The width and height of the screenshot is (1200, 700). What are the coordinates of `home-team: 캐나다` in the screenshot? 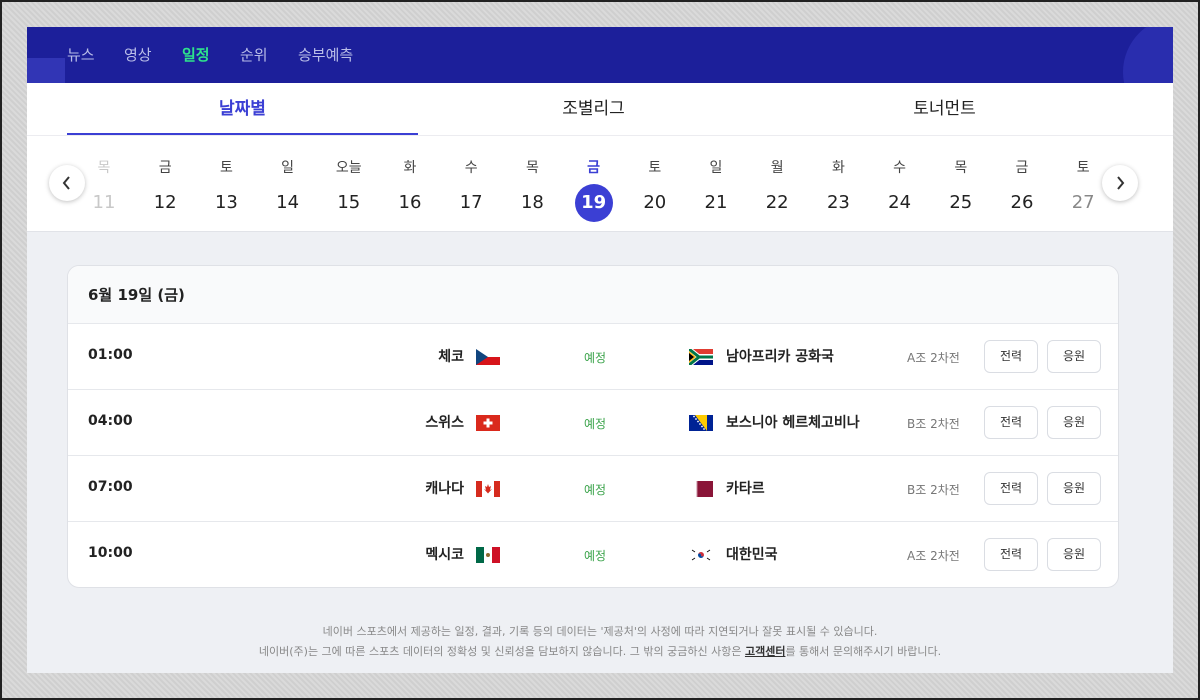 It's located at (444, 489).